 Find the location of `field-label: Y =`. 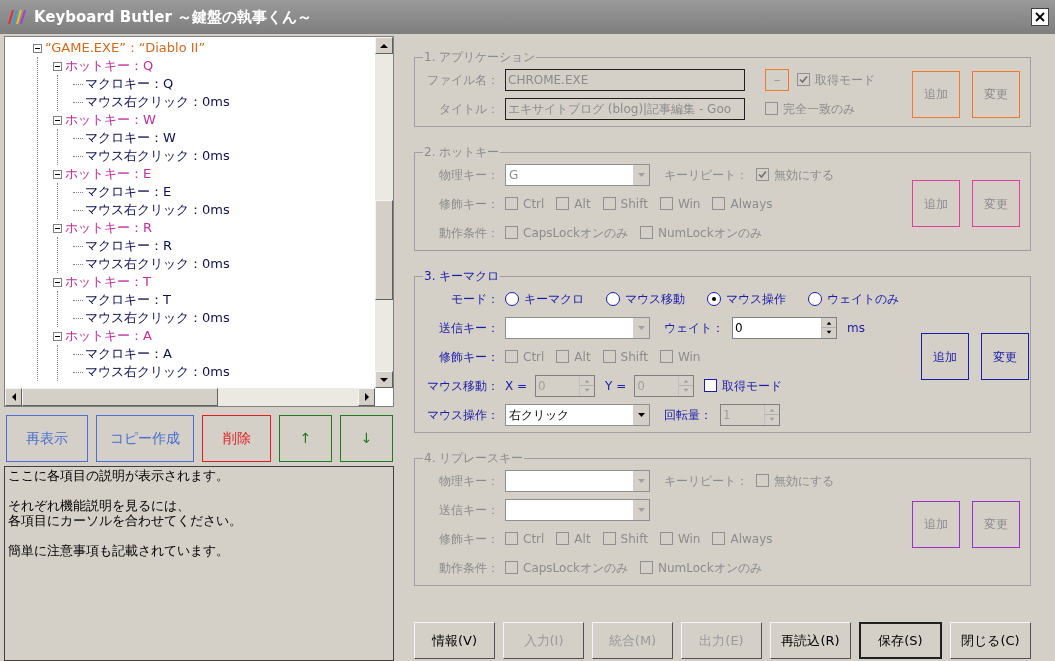

field-label: Y = is located at coordinates (616, 386).